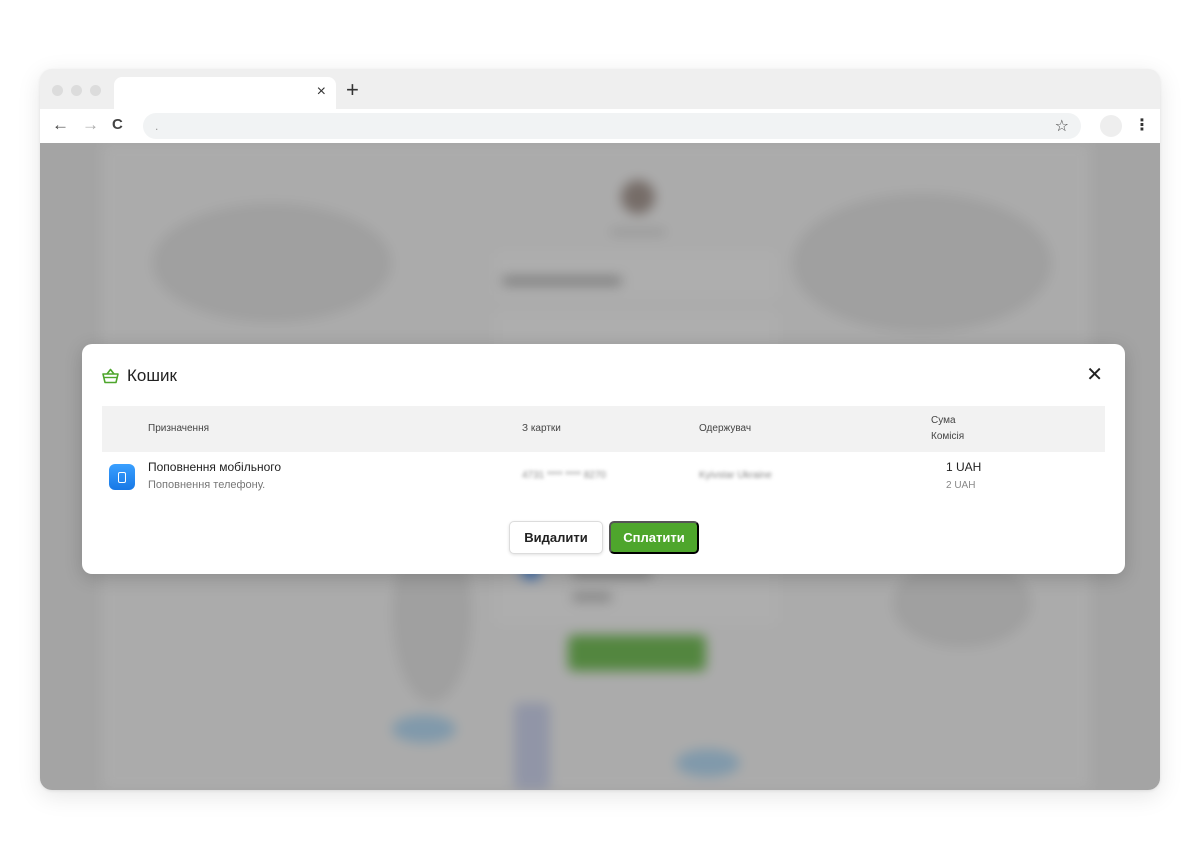 This screenshot has width=1200, height=860. What do you see at coordinates (207, 485) in the screenshot?
I see `row-subtitle: Поповнення телефону.` at bounding box center [207, 485].